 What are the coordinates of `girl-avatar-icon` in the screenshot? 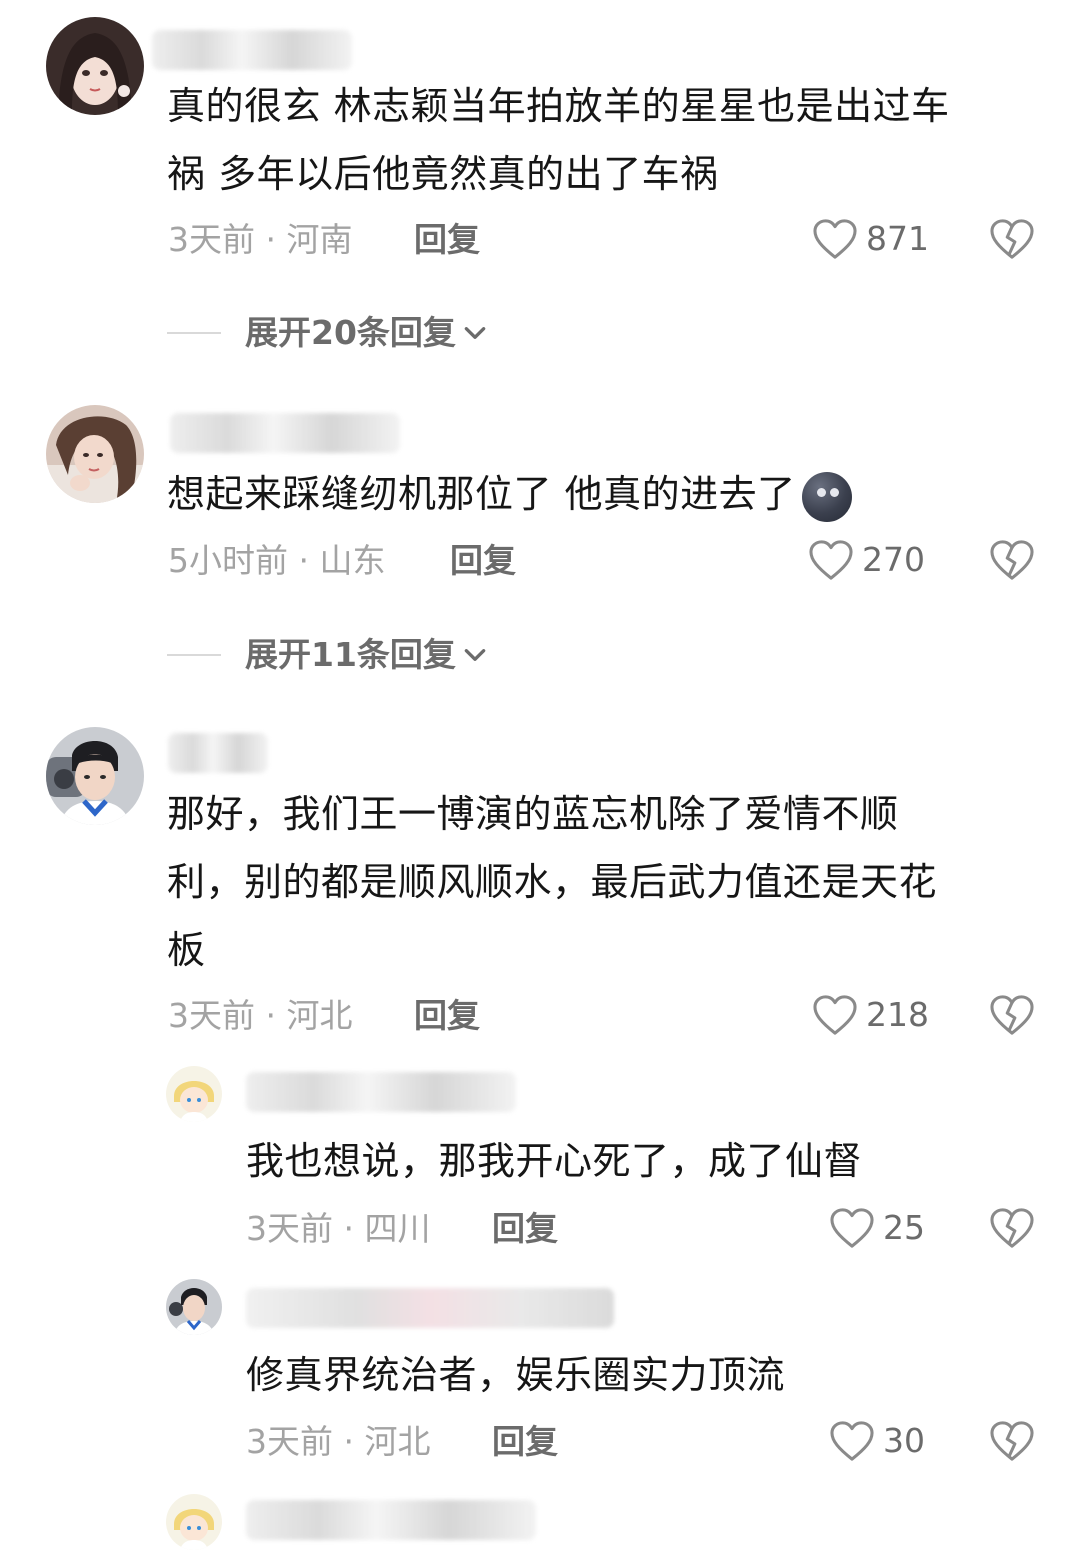 It's located at (95, 66).